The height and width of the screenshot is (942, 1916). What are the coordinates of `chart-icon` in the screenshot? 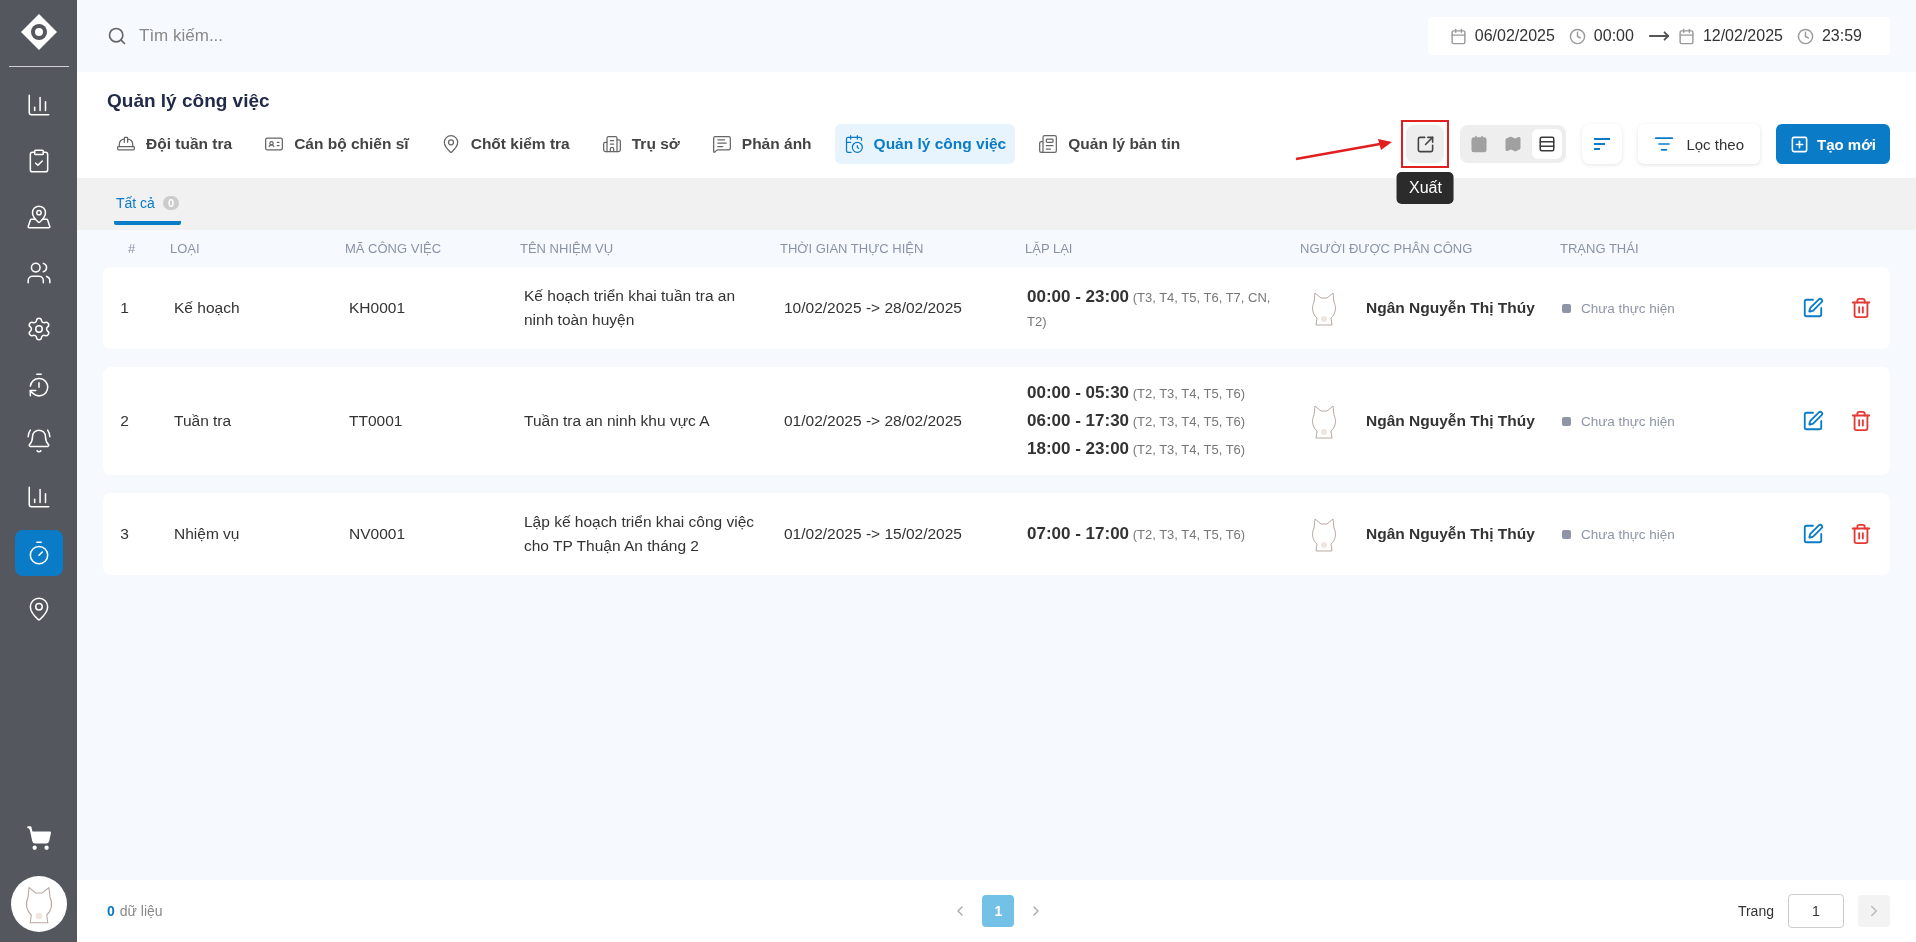 It's located at (38, 105).